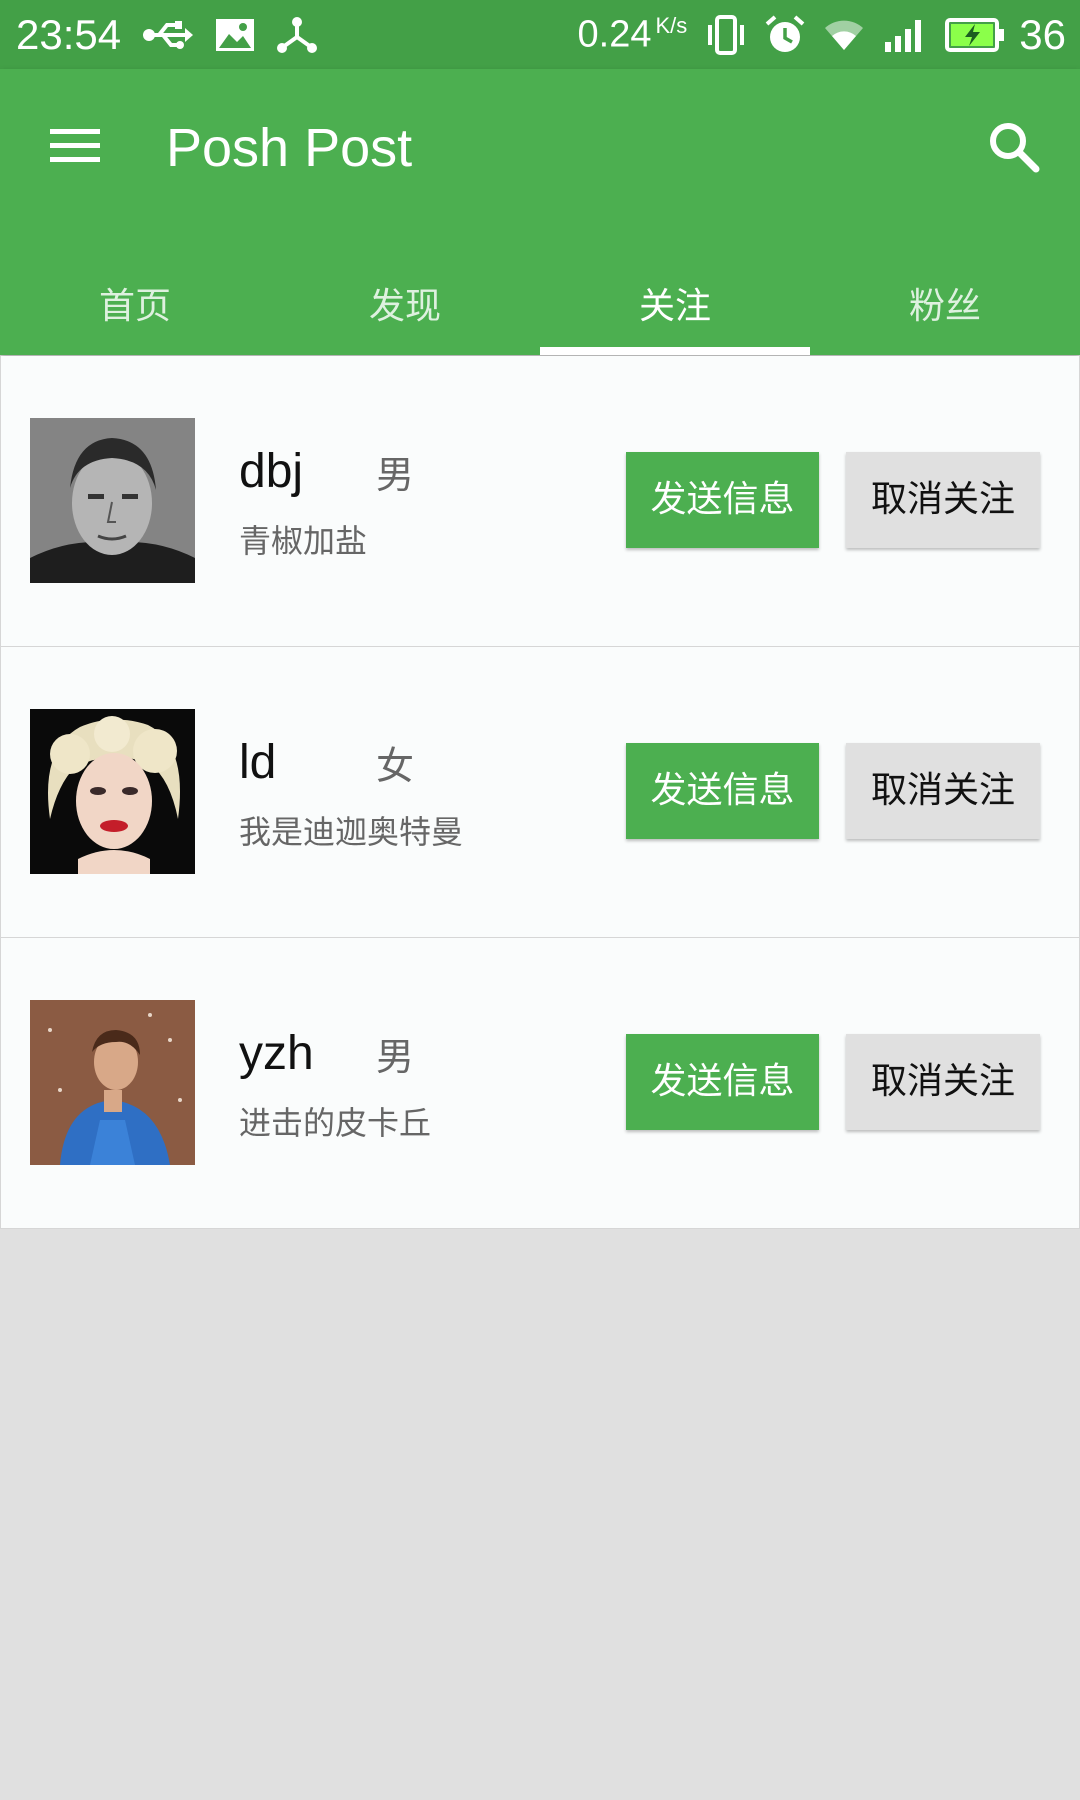 The height and width of the screenshot is (1800, 1080). Describe the element at coordinates (135, 307) in the screenshot. I see `tab-home: 首页` at that location.